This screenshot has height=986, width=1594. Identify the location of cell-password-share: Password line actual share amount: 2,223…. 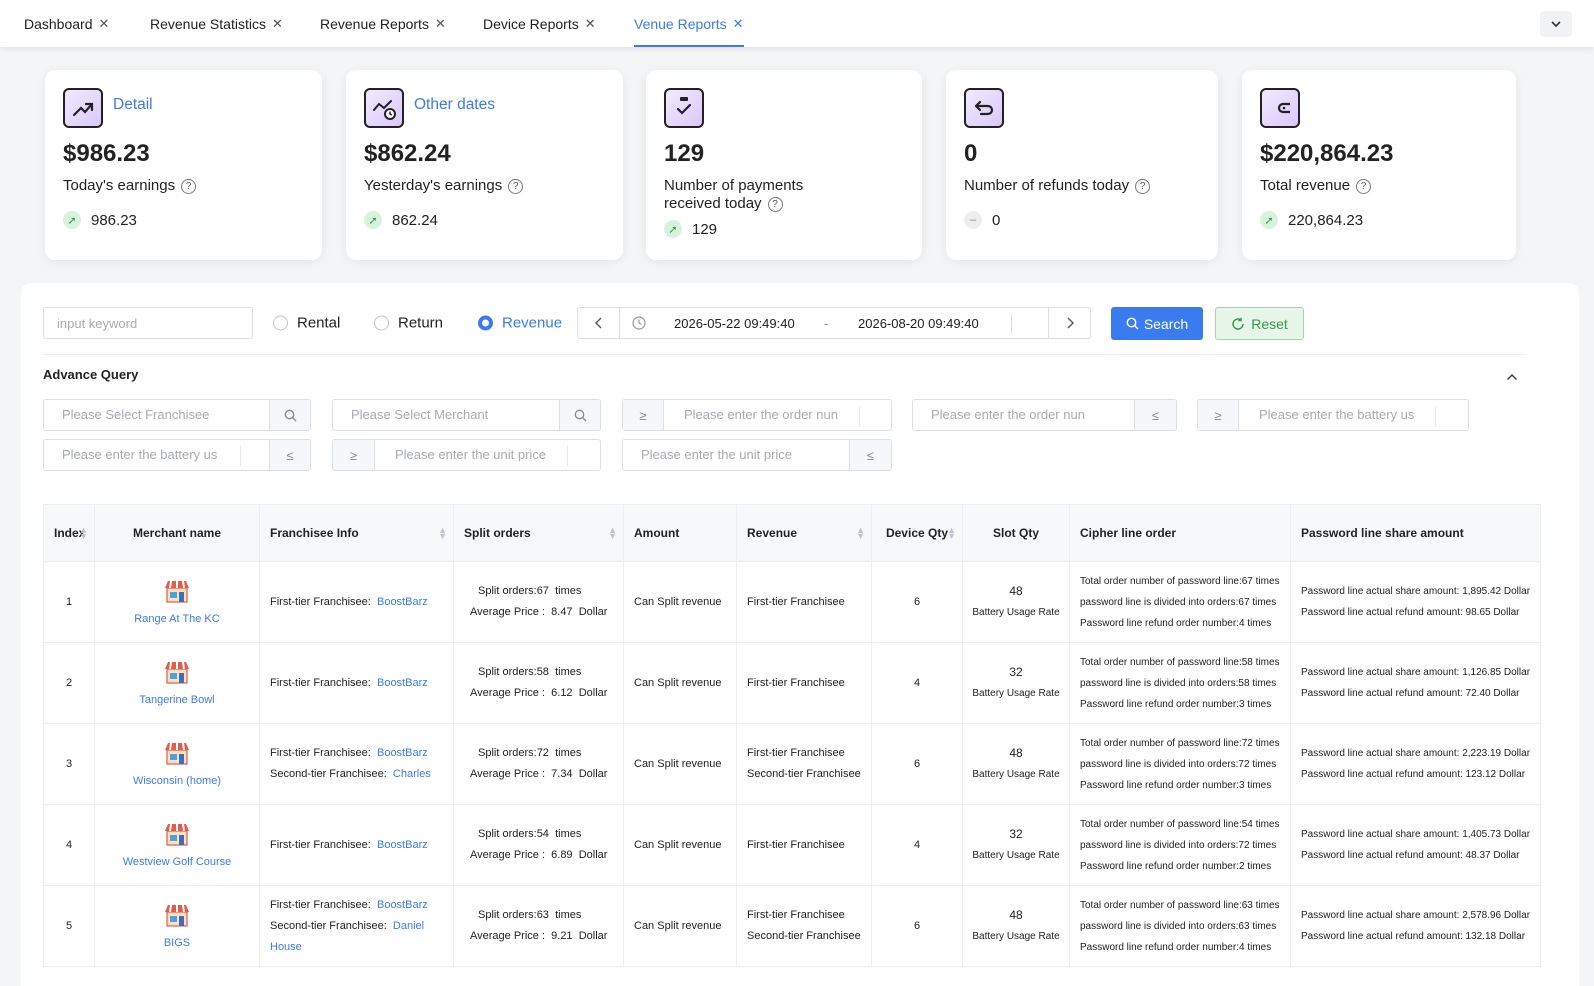
(1415, 764).